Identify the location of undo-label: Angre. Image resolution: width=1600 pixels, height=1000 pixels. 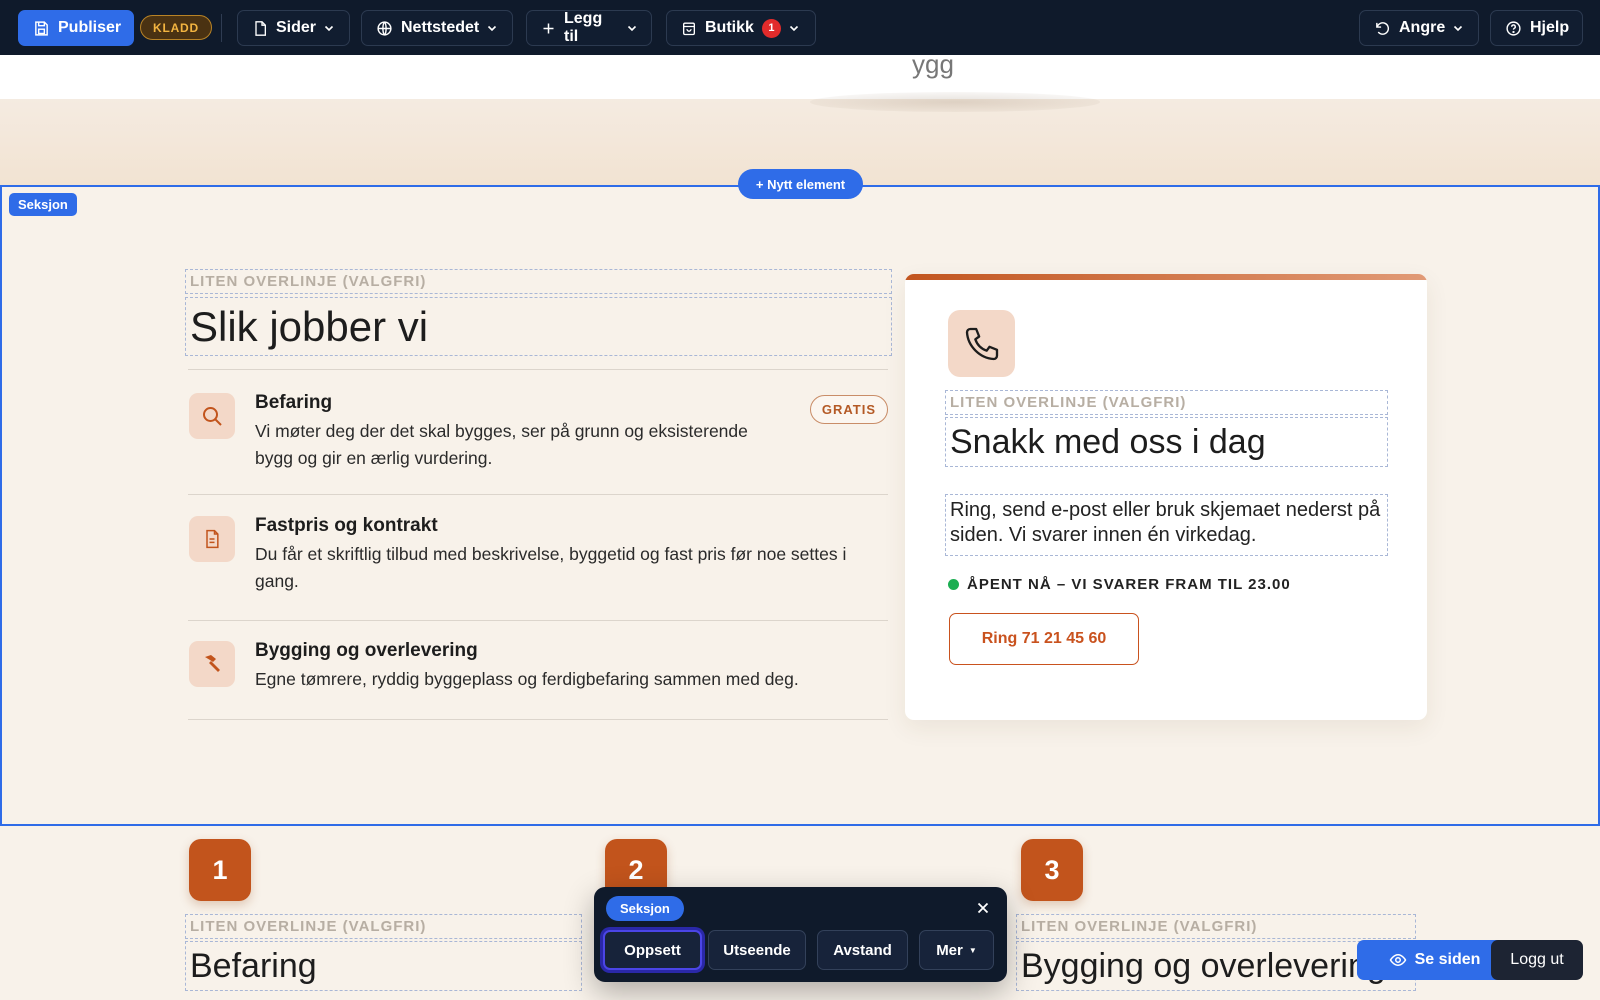
(1422, 27).